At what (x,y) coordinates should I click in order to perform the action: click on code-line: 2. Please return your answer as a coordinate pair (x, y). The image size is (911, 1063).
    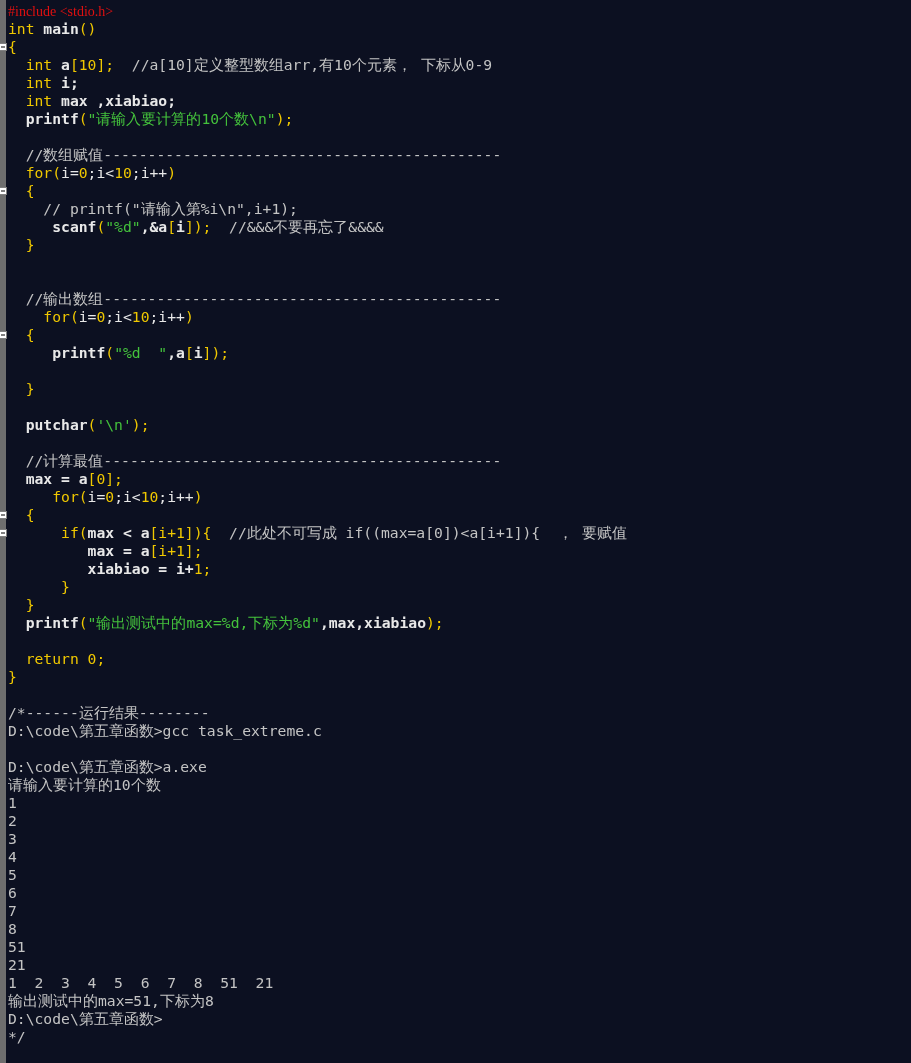
    Looking at the image, I should click on (12, 821).